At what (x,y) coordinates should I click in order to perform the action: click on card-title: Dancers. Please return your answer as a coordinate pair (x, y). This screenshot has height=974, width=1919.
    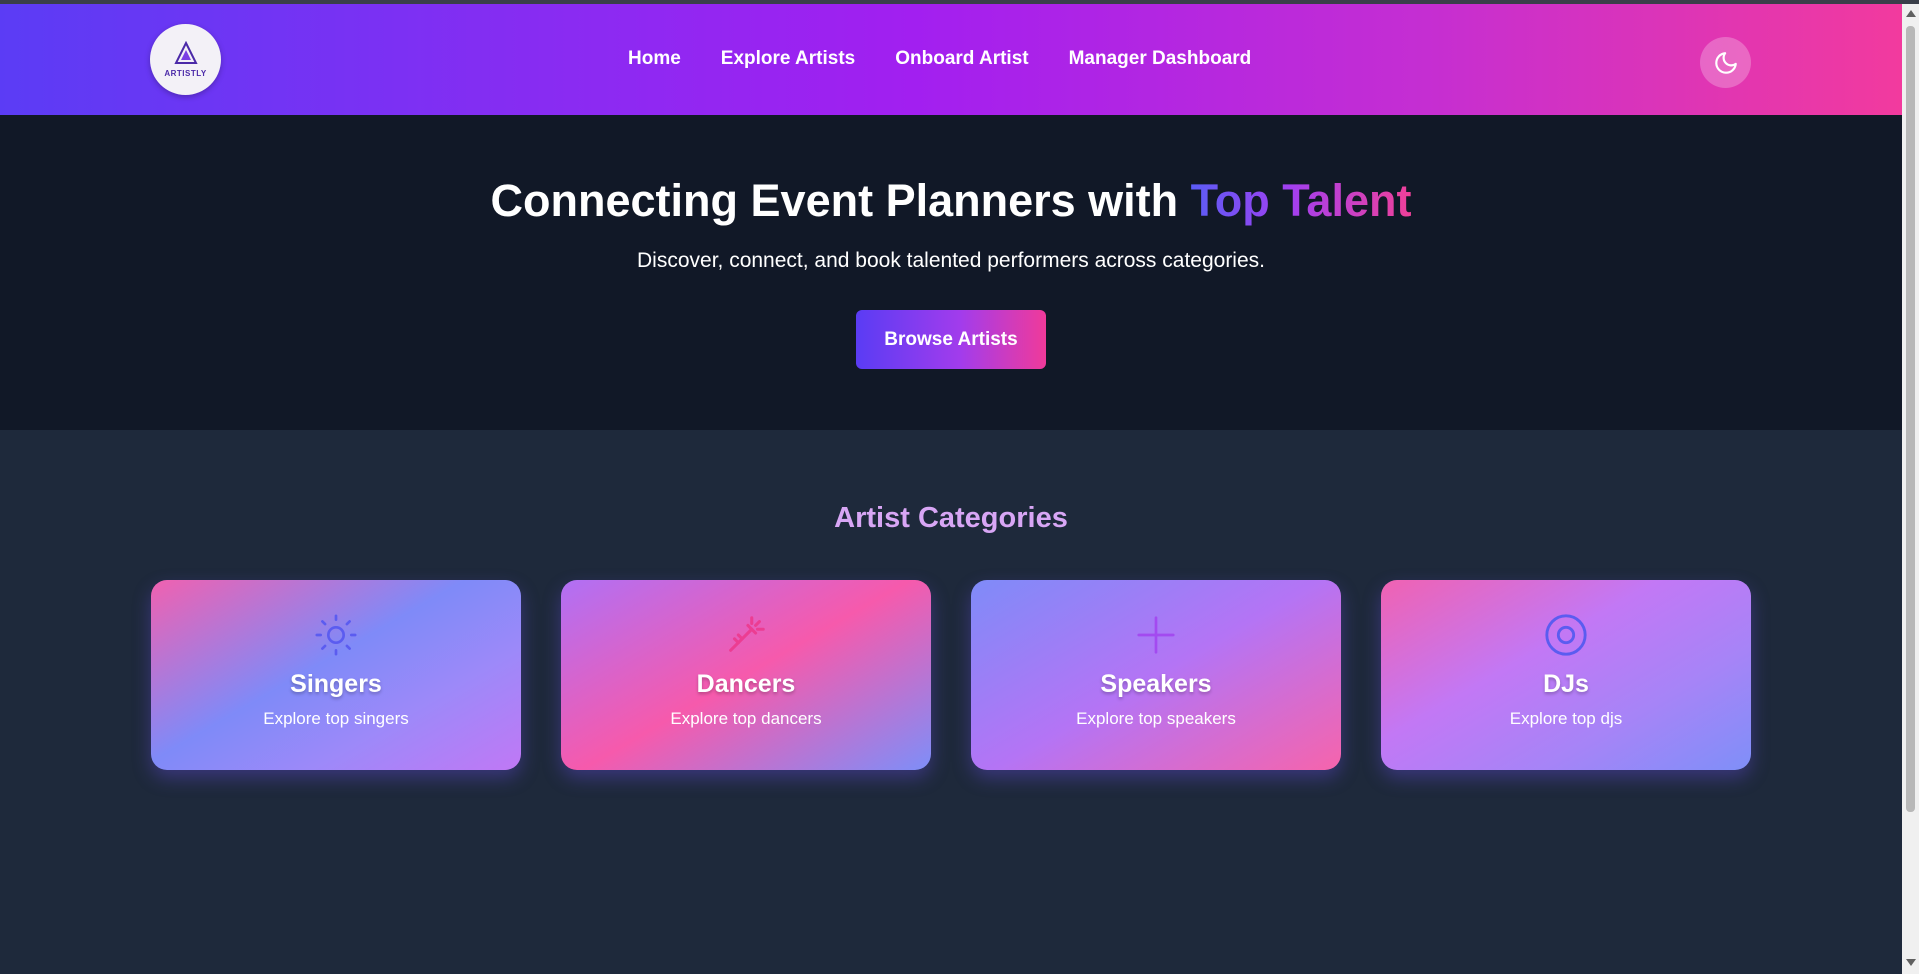
    Looking at the image, I should click on (746, 684).